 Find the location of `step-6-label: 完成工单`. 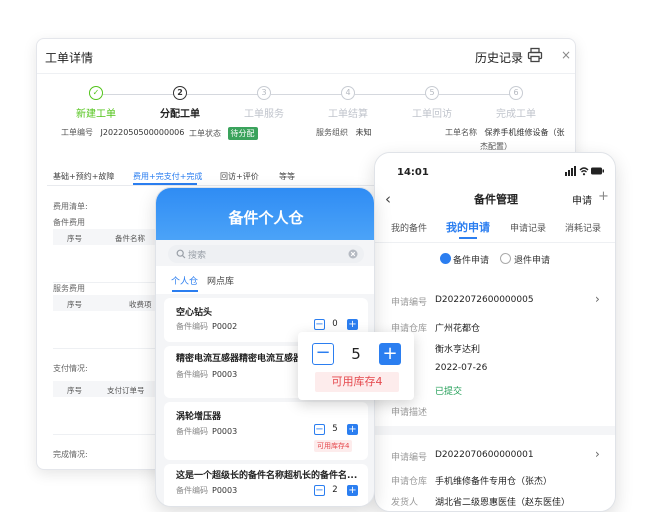

step-6-label: 完成工单 is located at coordinates (516, 114).